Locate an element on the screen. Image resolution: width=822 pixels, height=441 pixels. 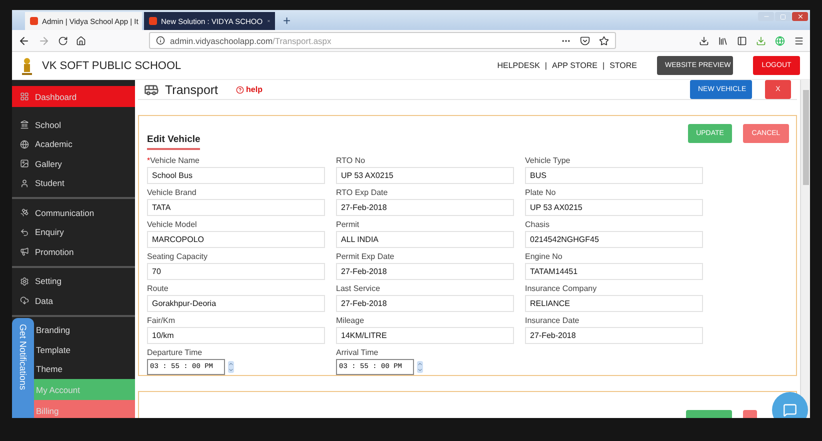
help-icon is located at coordinates (240, 90).